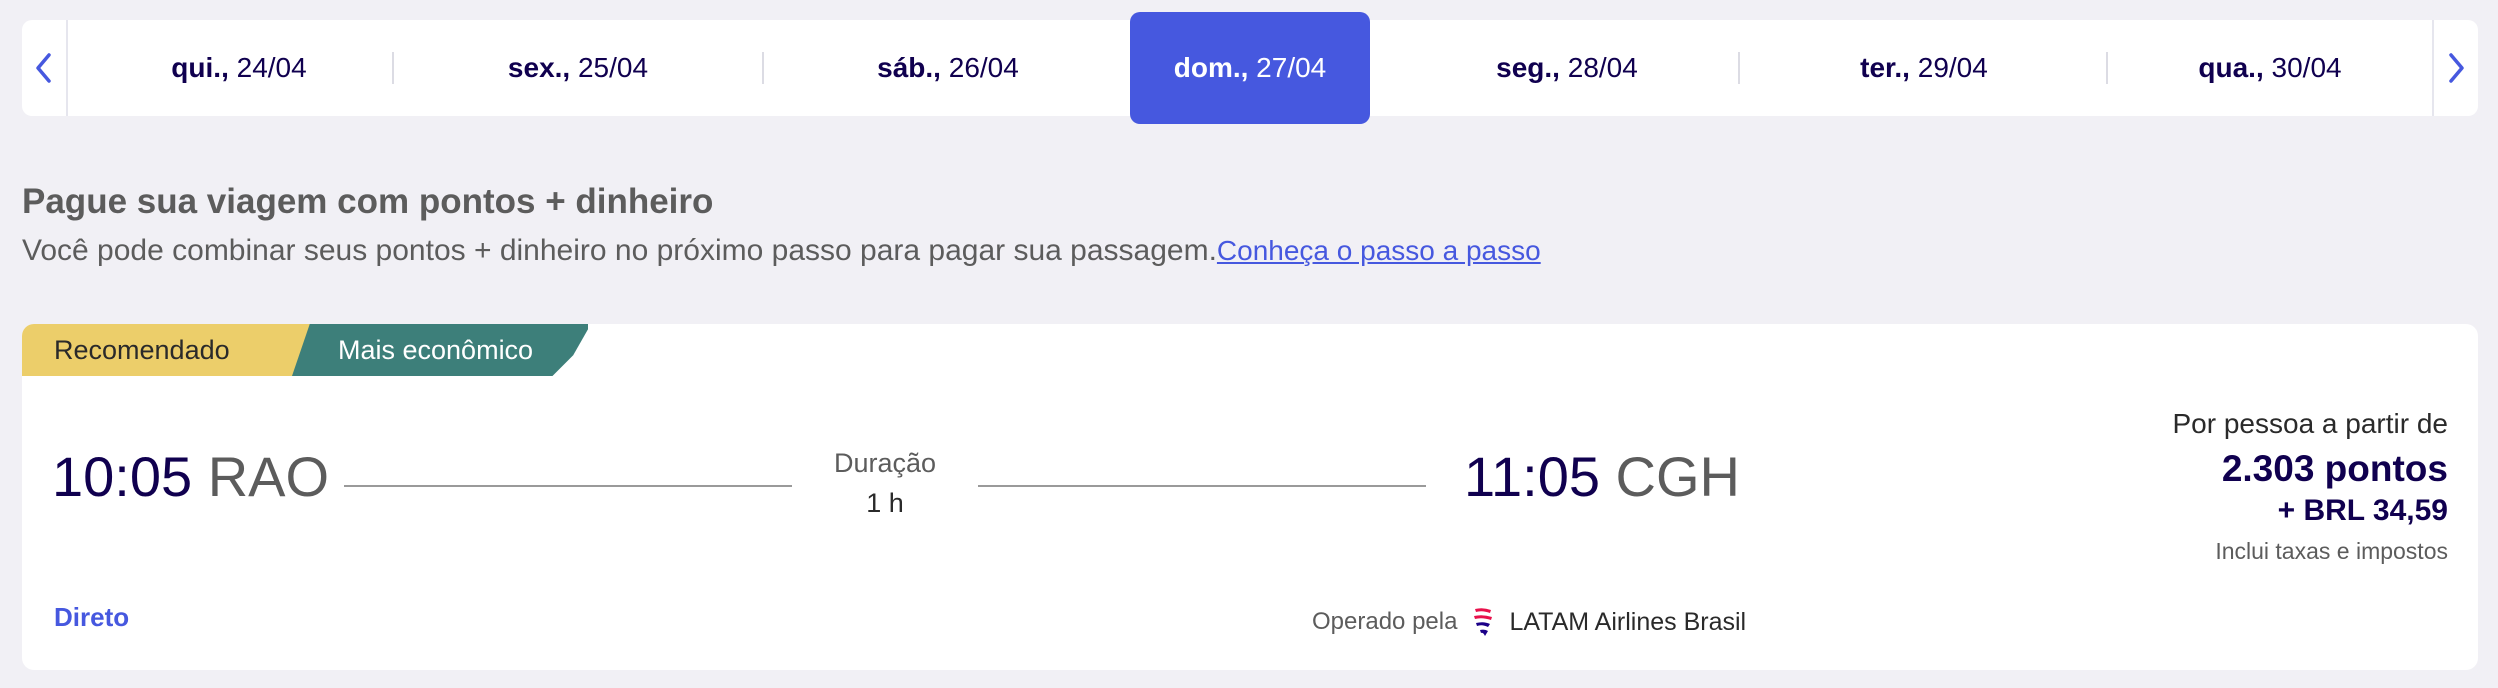 This screenshot has width=2498, height=688. What do you see at coordinates (2231, 67) in the screenshot?
I see `date-weekday: qua.,` at bounding box center [2231, 67].